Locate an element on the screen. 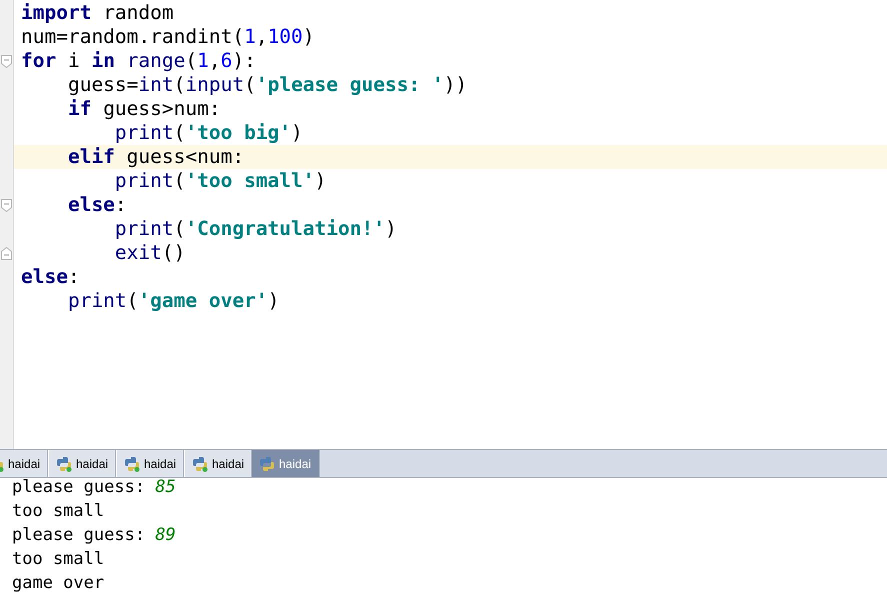 Image resolution: width=887 pixels, height=598 pixels. code-line: if guess>num: is located at coordinates (143, 109).